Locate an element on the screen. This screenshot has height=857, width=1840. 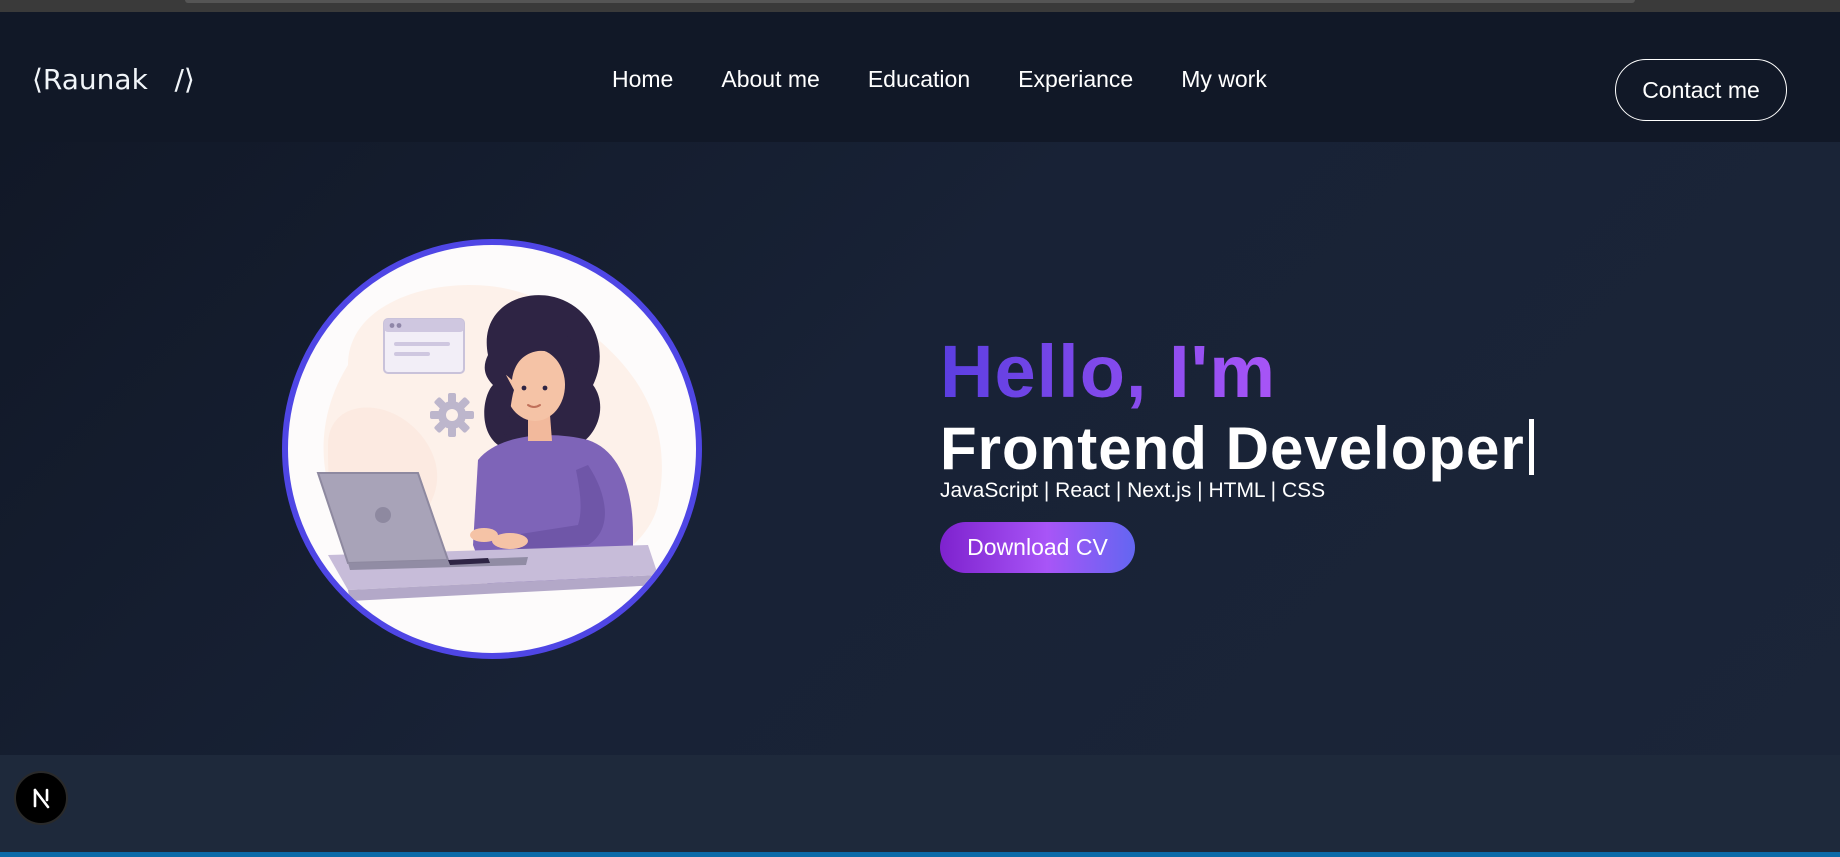
nav-link-education: Education is located at coordinates (919, 79).